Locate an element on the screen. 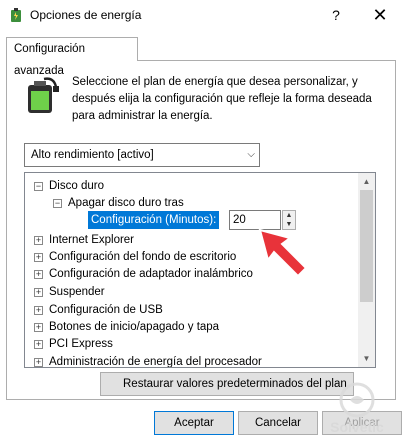 This screenshot has height=442, width=404. tree-item-label: Administración de energía del procesador is located at coordinates (155, 362).